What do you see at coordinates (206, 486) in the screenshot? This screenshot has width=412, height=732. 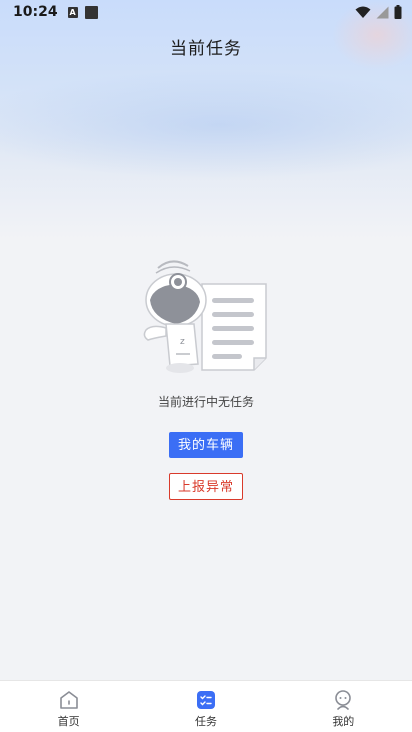 I see `report-exception-button: 上报异常` at bounding box center [206, 486].